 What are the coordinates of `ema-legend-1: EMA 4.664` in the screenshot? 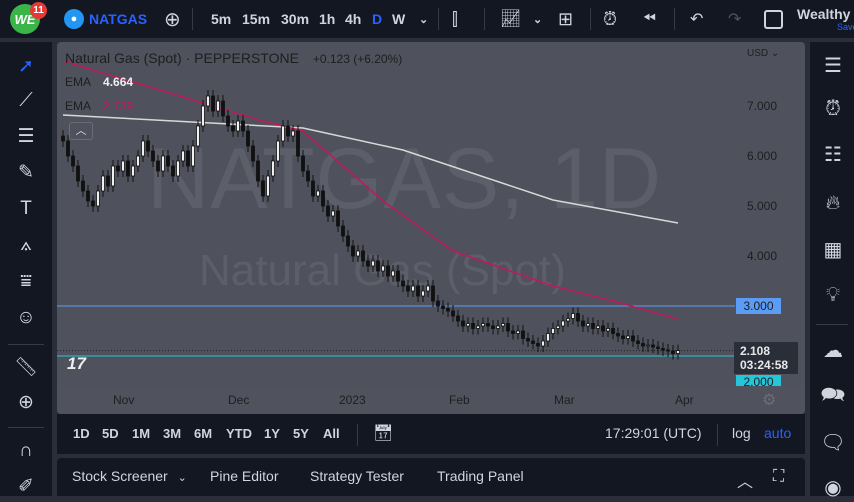 It's located at (99, 82).